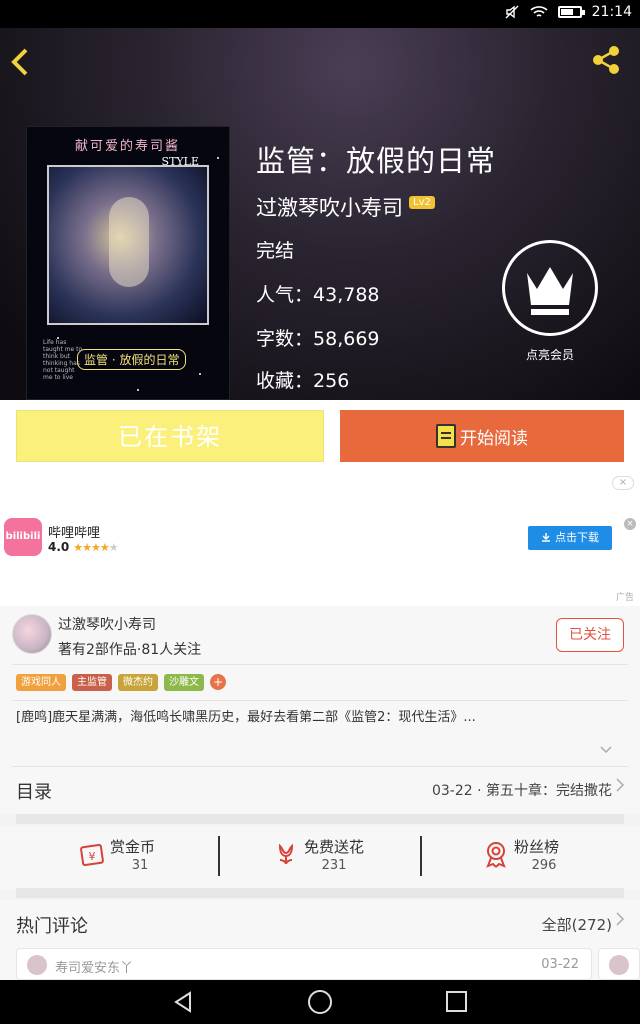 The width and height of the screenshot is (640, 1024). I want to click on expand-chevron-icon, so click(606, 750).